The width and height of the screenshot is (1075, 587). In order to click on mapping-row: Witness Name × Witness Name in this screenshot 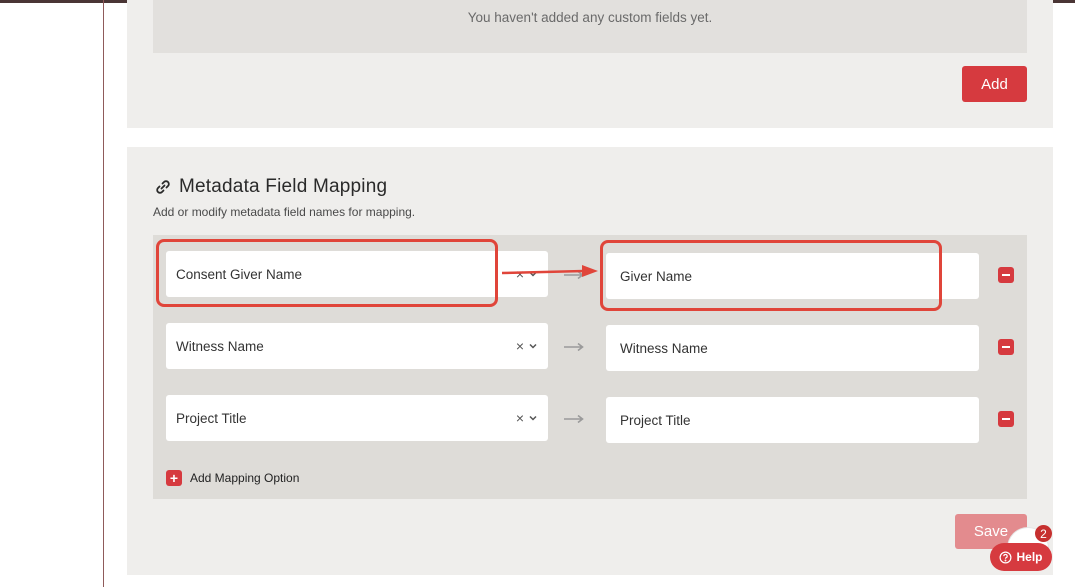, I will do `click(590, 347)`.